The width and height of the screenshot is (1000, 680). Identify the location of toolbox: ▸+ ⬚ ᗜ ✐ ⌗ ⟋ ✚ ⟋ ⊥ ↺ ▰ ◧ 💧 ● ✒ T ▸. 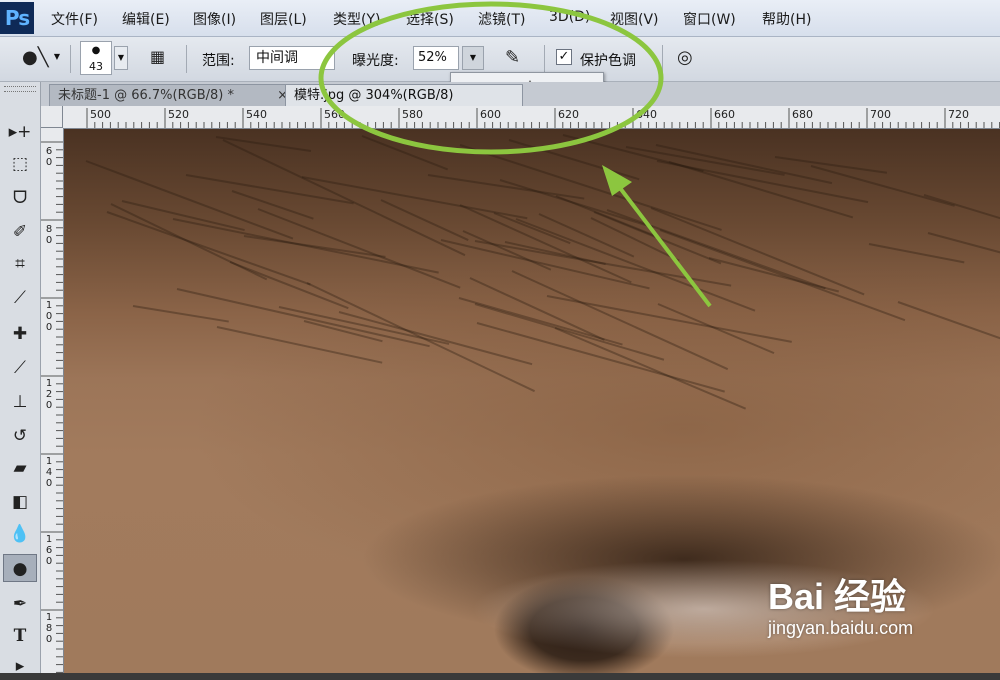
(20, 379).